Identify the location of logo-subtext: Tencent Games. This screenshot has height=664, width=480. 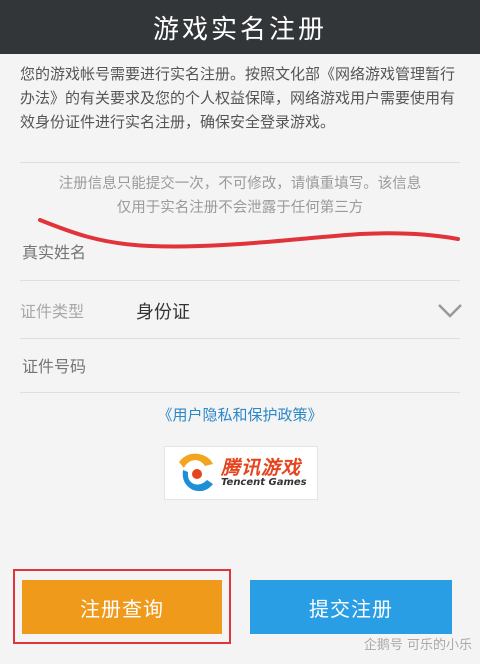
(264, 482).